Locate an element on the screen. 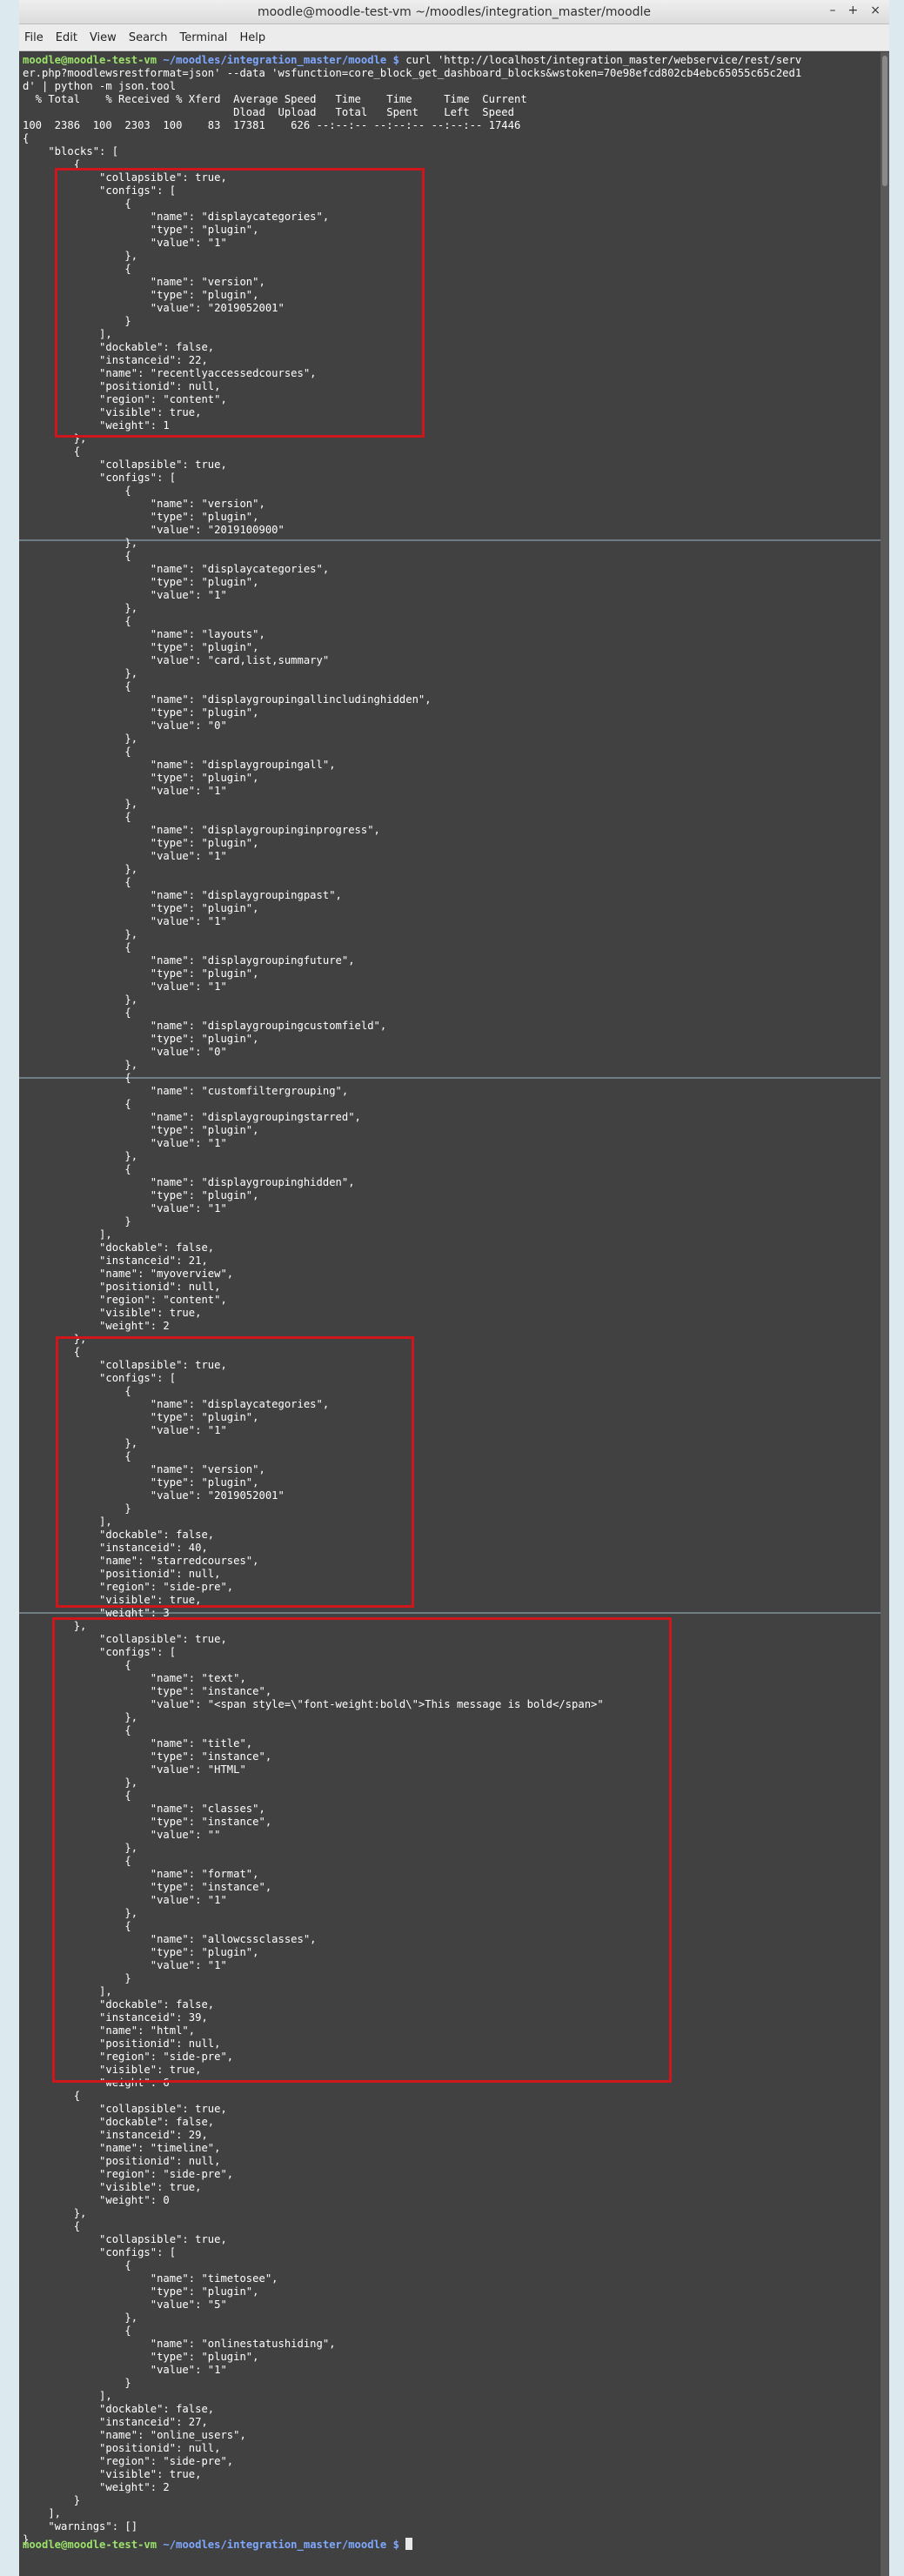  prompt-path: ~/moodles/integration_master/moodle $ is located at coordinates (281, 60).